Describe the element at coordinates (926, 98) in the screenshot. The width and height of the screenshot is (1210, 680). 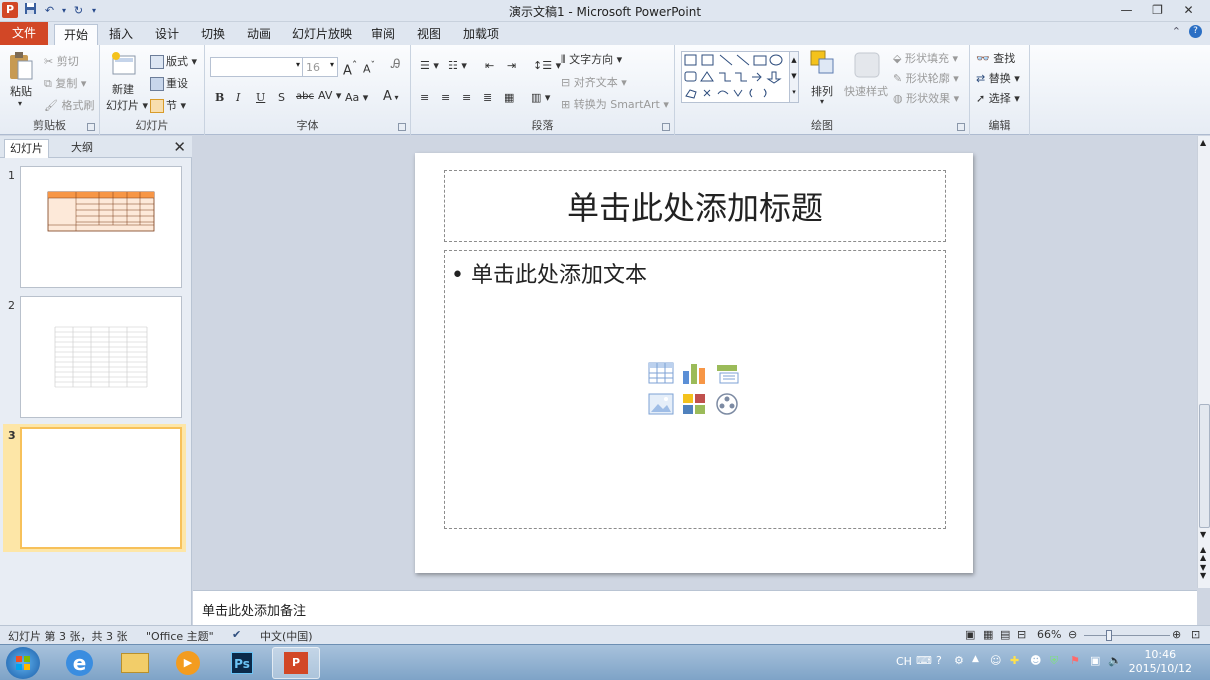
I see `shape-effects-button: ◍ 形状效果 ▾` at that location.